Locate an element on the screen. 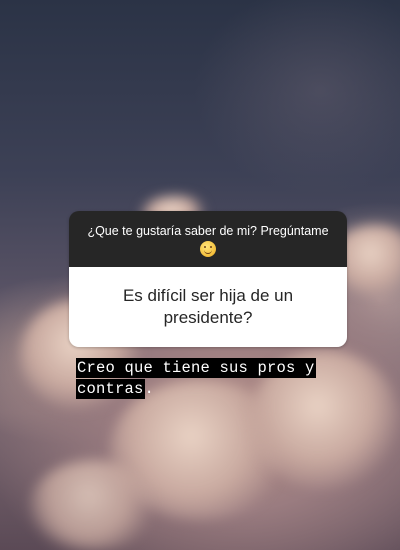  answer-trailing-period: . is located at coordinates (149, 389).